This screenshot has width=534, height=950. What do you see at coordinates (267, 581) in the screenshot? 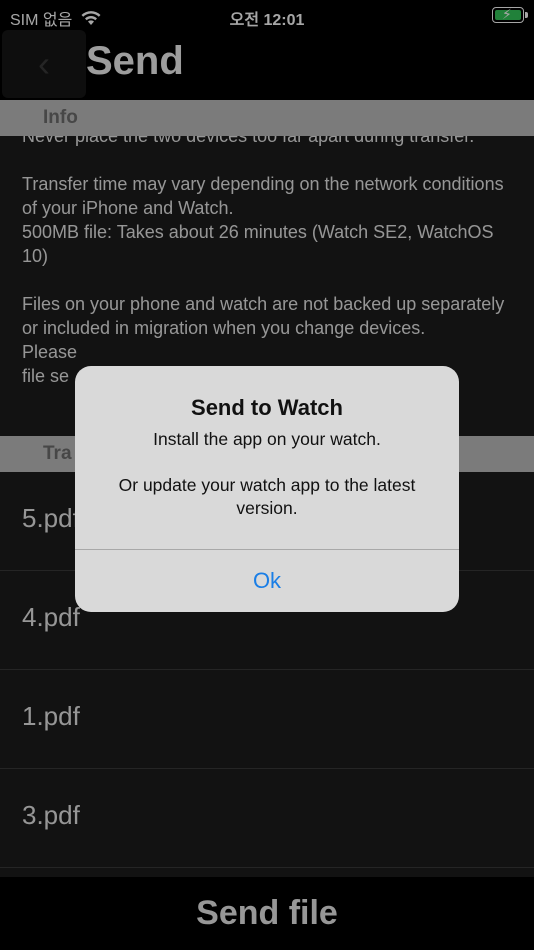
I see `ok-button: Ok` at bounding box center [267, 581].